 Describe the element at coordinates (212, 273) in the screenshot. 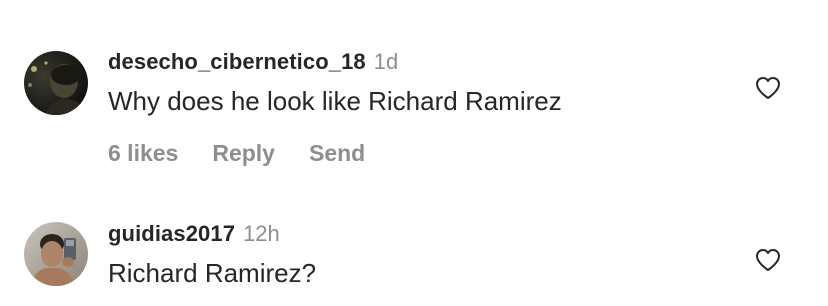

I see `comment-text: Richard Ramirez?` at that location.